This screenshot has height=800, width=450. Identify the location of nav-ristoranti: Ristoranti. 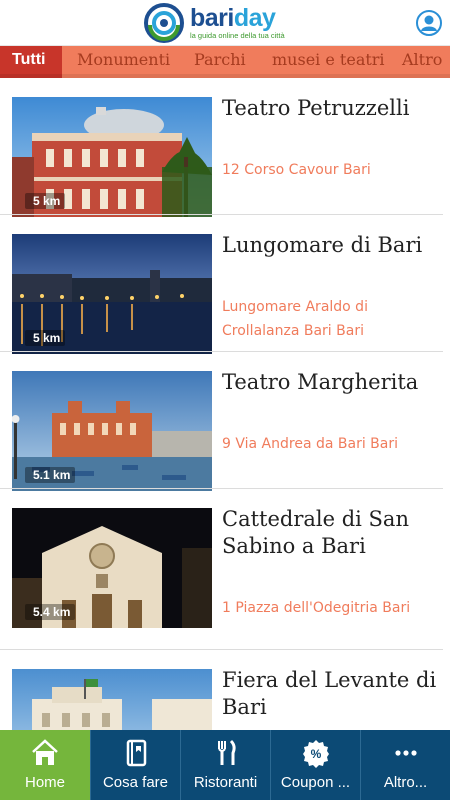
(225, 765).